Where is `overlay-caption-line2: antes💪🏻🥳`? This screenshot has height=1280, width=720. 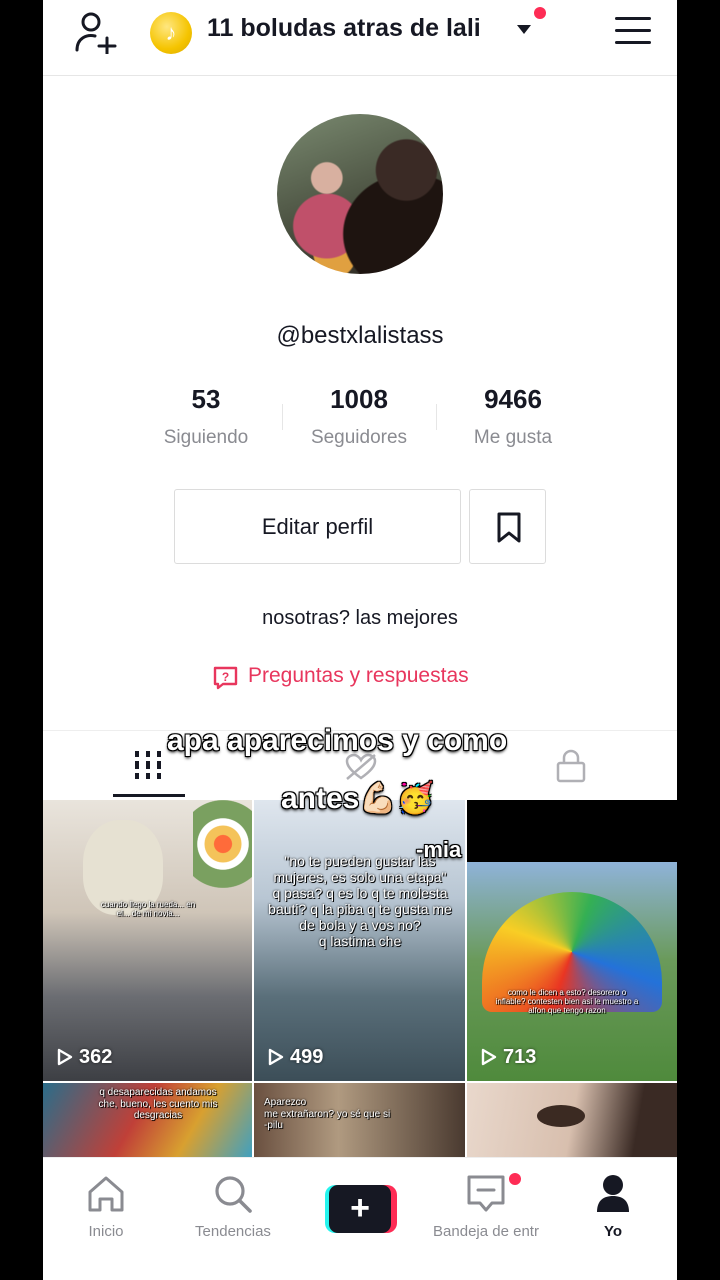 overlay-caption-line2: antes💪🏻🥳 is located at coordinates (358, 798).